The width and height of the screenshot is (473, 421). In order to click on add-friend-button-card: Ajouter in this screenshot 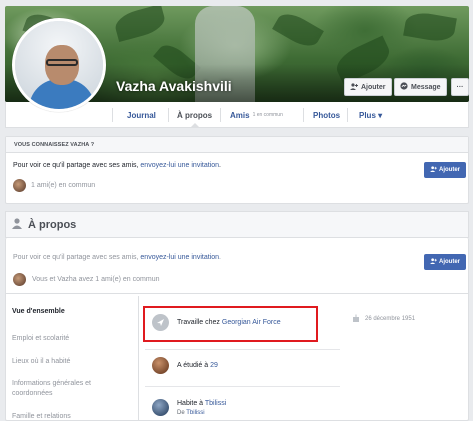, I will do `click(445, 170)`.